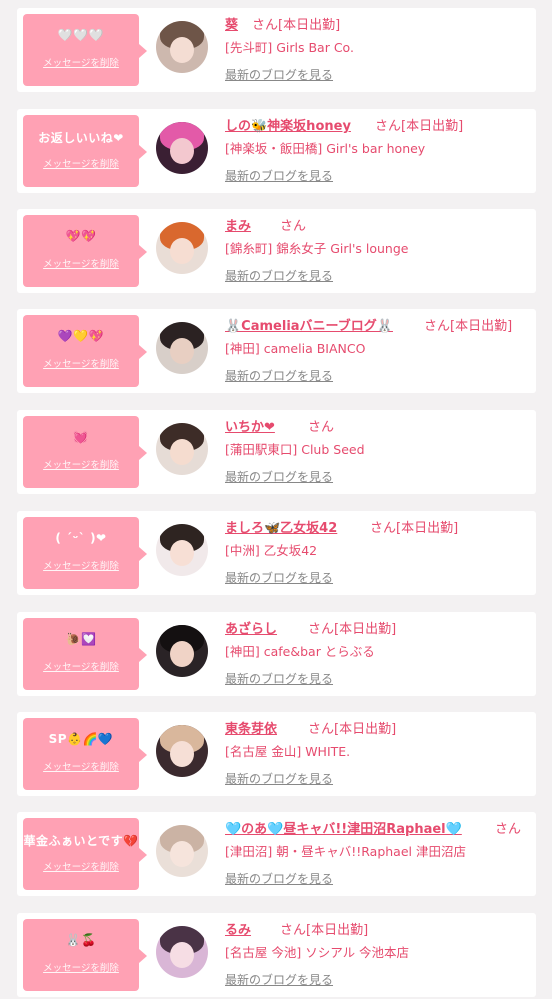 The width and height of the screenshot is (552, 999). Describe the element at coordinates (85, 151) in the screenshot. I see `message-bubble: お返しいいね‪‪❤︎‬ メッセージを削除` at that location.